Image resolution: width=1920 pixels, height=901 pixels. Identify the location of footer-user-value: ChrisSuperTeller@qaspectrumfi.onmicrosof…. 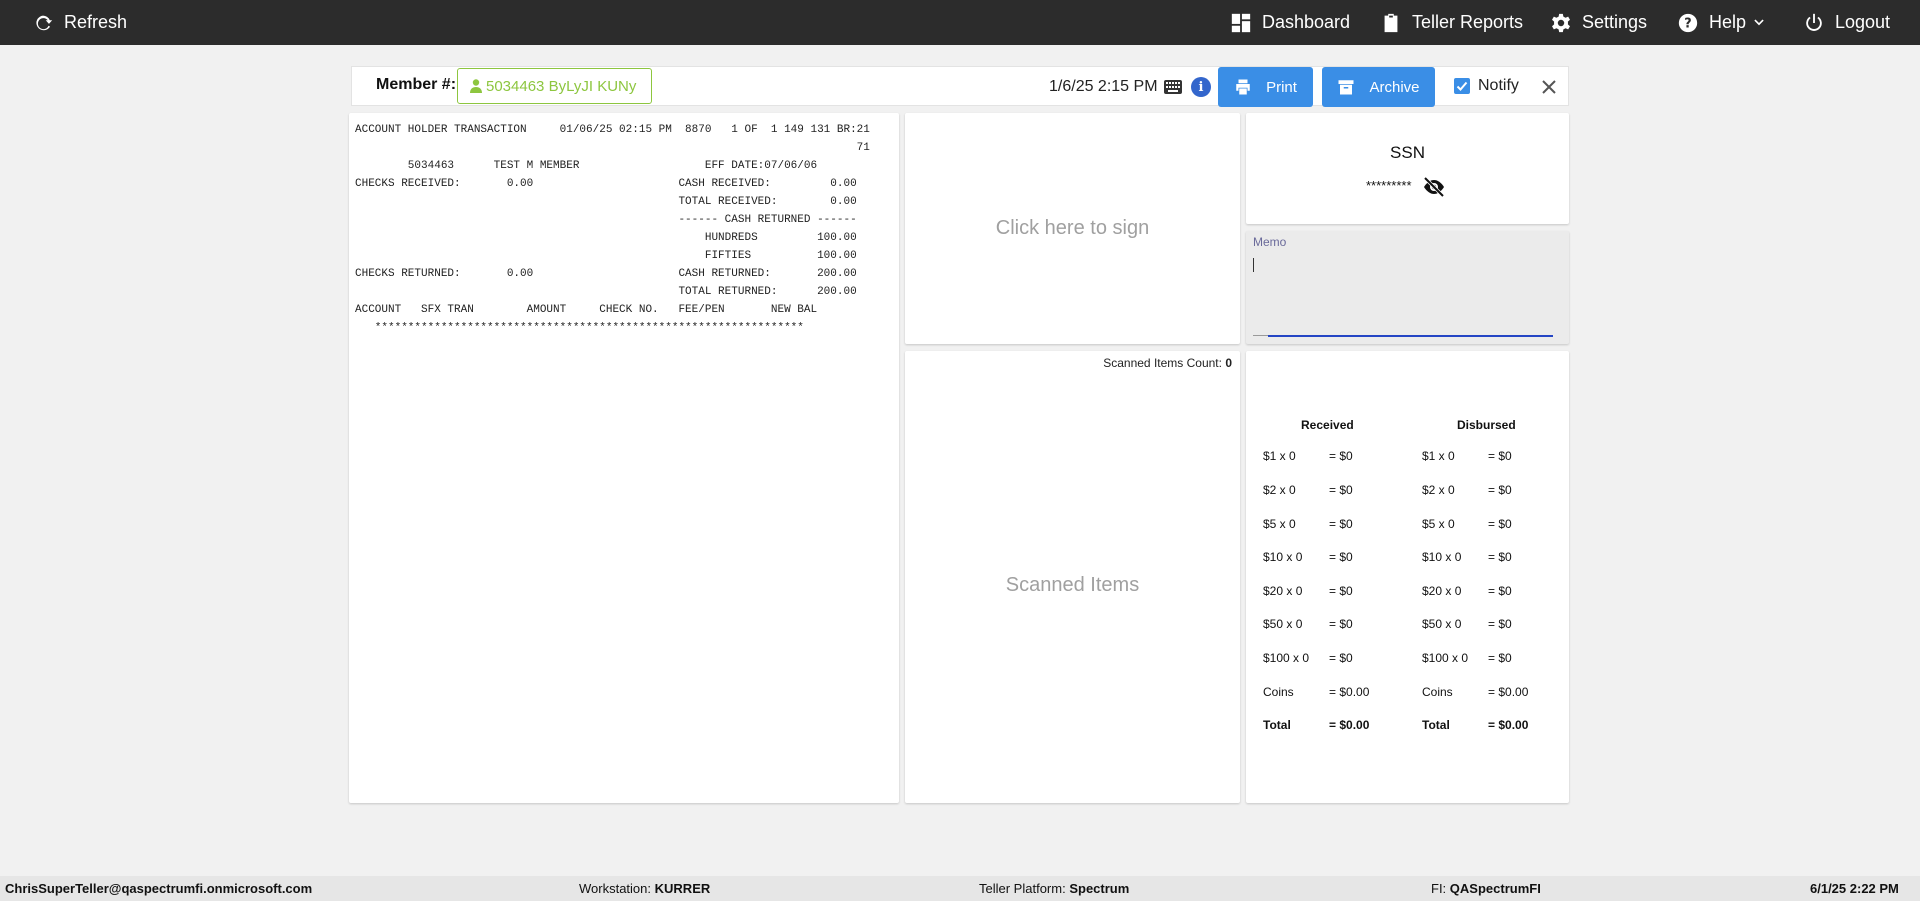
(159, 888).